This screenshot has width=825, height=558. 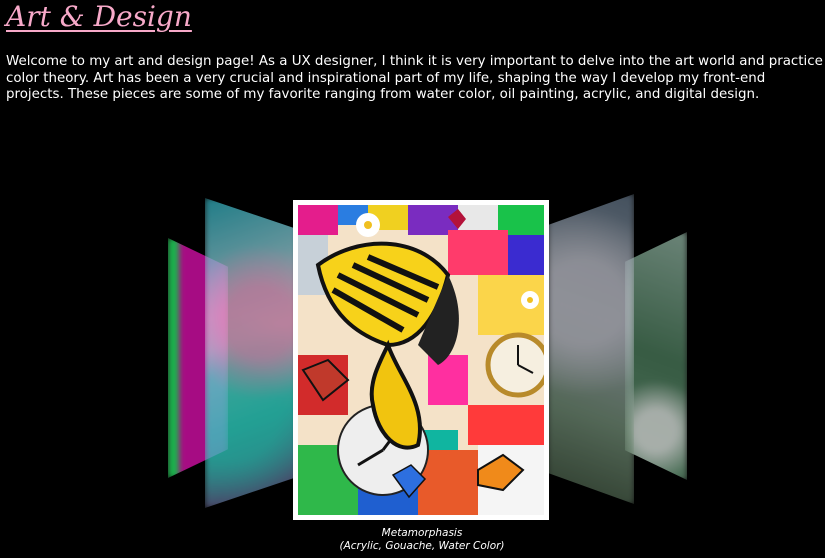 I want to click on carousel-slide-right-near, so click(x=591, y=349).